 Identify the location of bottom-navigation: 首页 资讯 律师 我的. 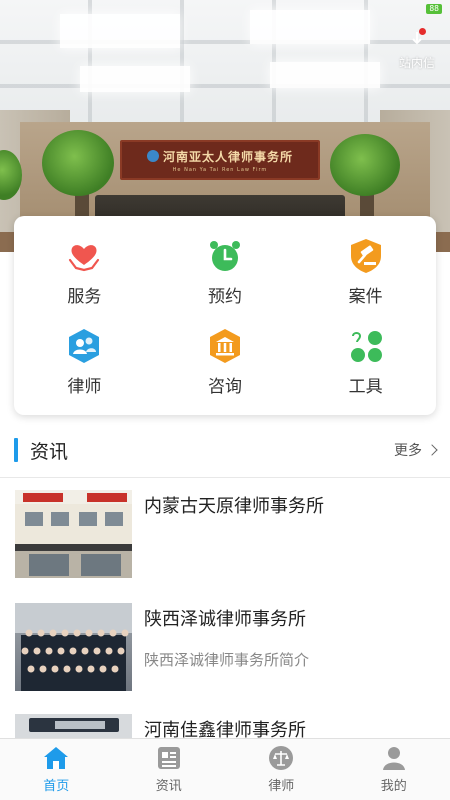
(225, 769).